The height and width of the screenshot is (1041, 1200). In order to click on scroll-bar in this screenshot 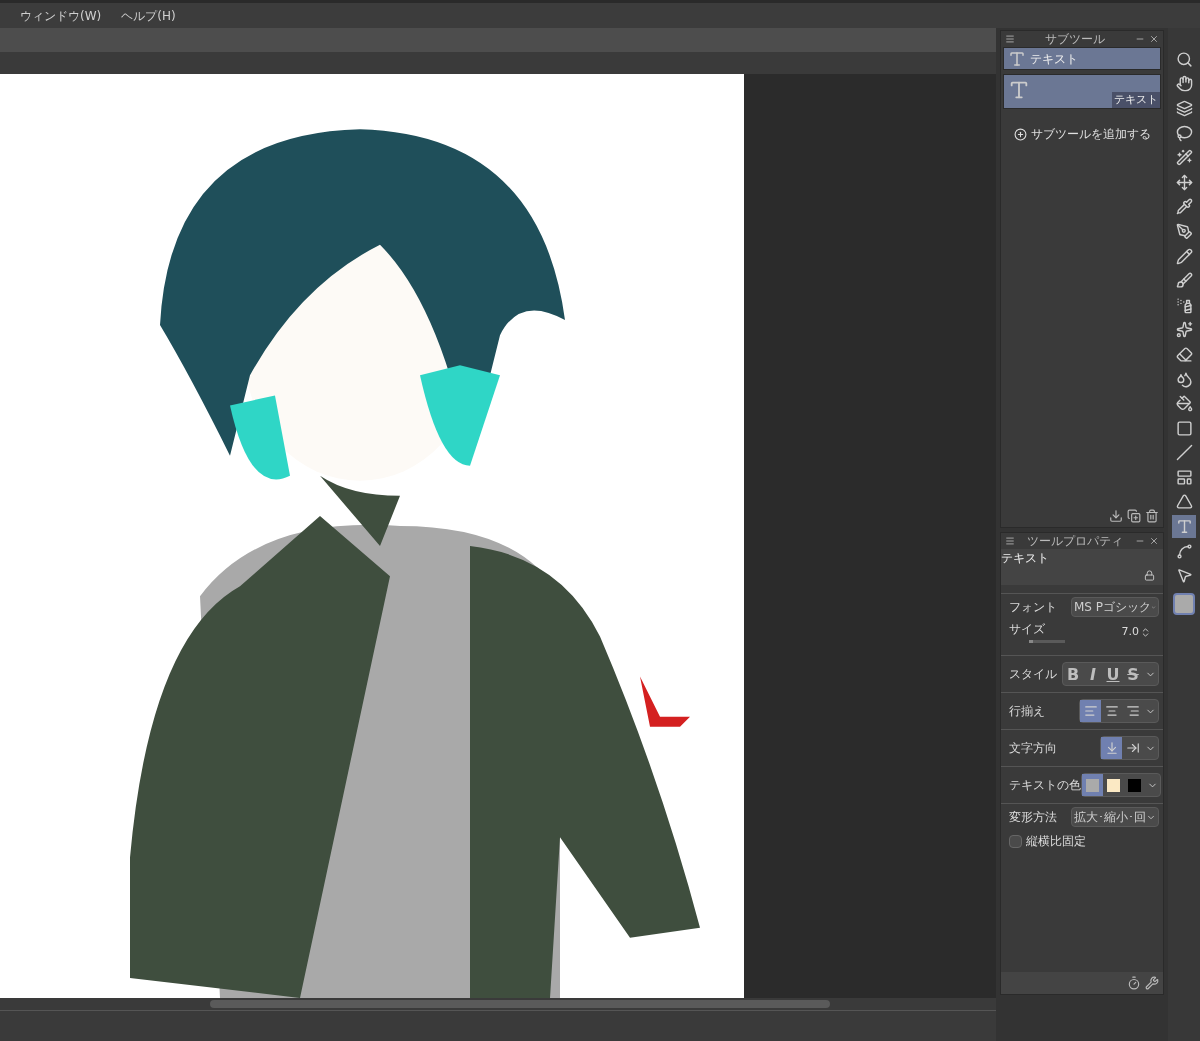, I will do `click(498, 1004)`.